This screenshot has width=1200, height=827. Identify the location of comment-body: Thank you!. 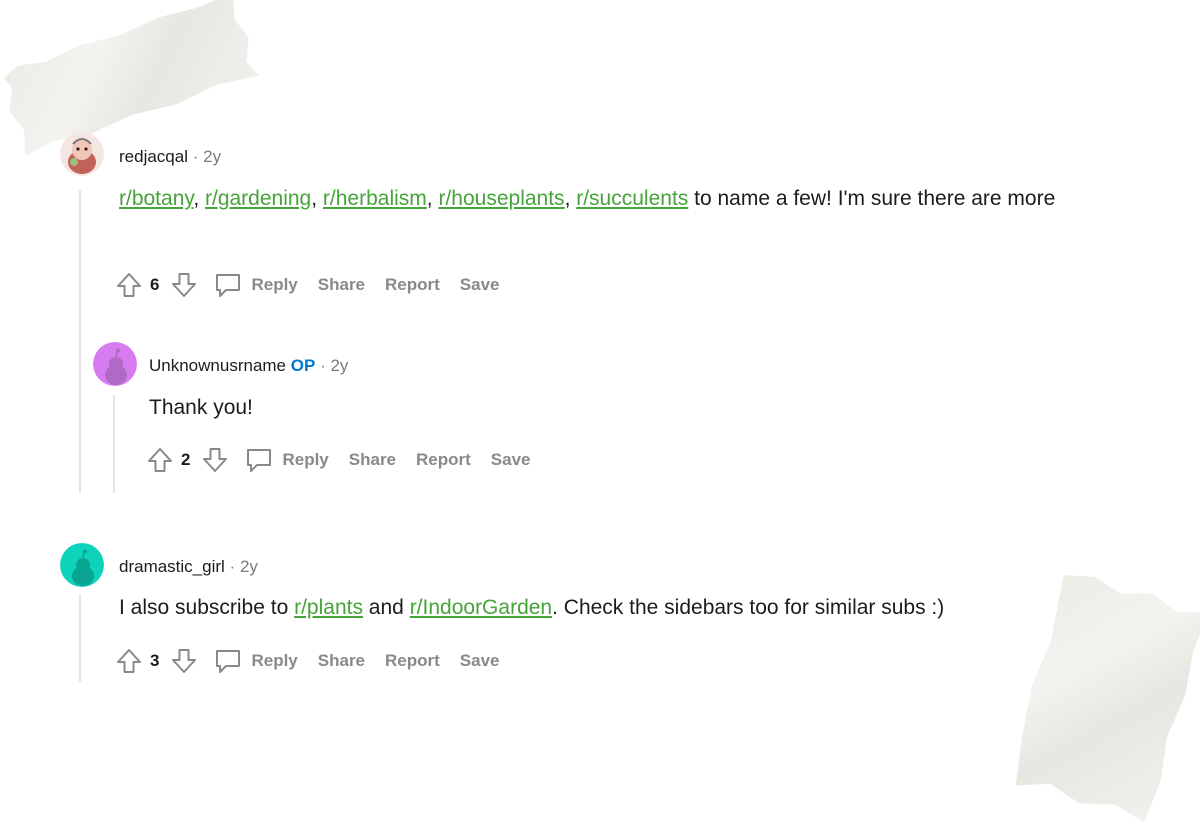
(599, 407).